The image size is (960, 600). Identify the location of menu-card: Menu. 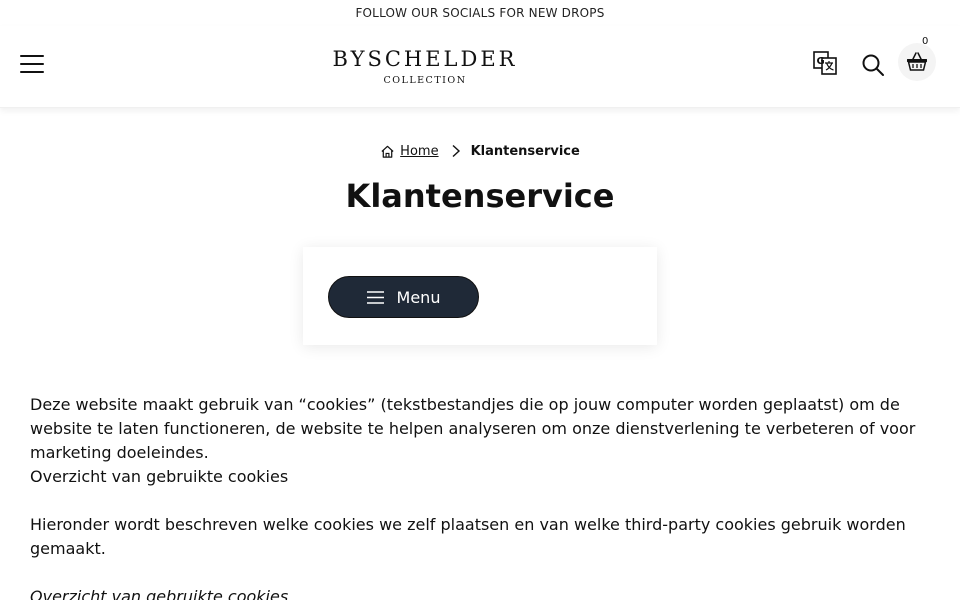
(480, 296).